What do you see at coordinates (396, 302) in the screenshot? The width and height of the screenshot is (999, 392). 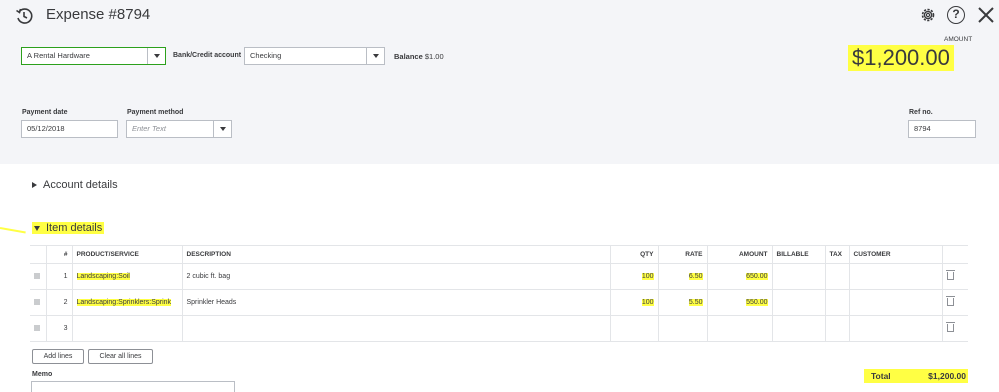 I see `description-cell: Sprinkler Heads` at bounding box center [396, 302].